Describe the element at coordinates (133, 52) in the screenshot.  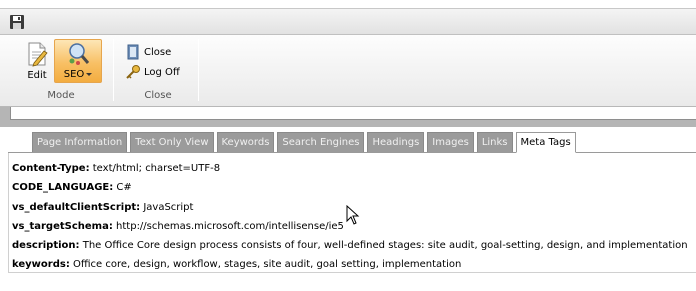
I see `close-document-icon` at that location.